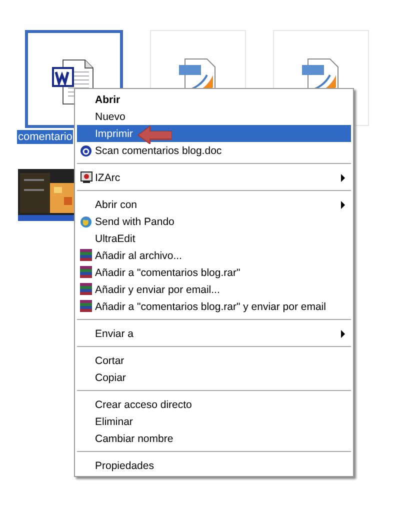  I want to click on menu-item: Añadir a "comentarios blog.rar" y enviar por email, so click(214, 306).